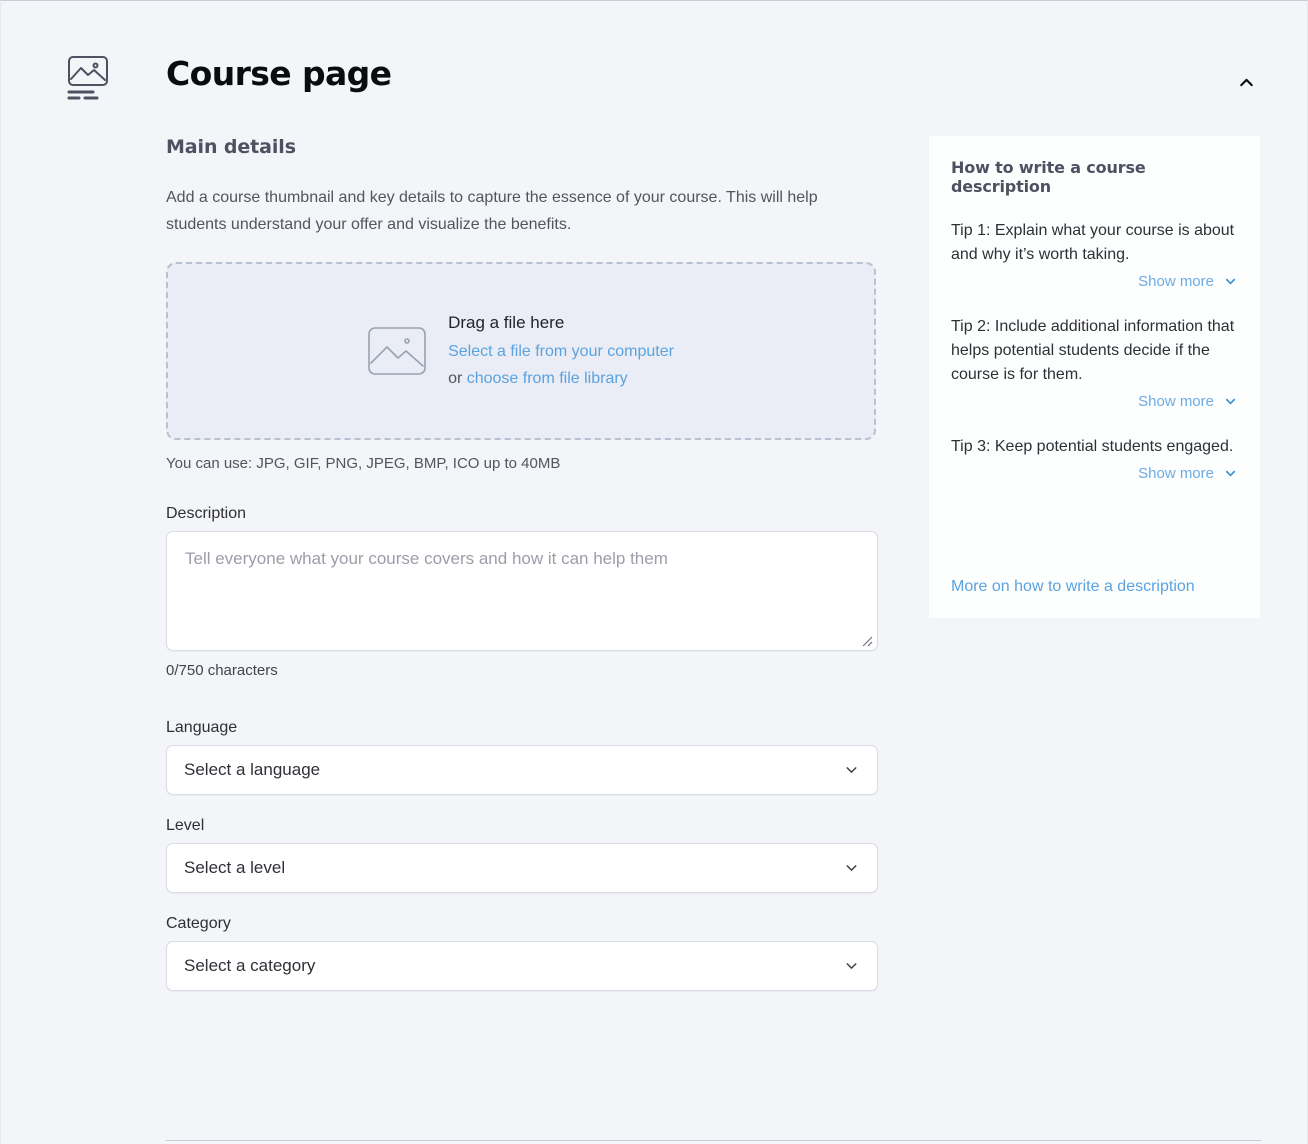 The width and height of the screenshot is (1308, 1144). I want to click on level-select-value: Select a level, so click(235, 867).